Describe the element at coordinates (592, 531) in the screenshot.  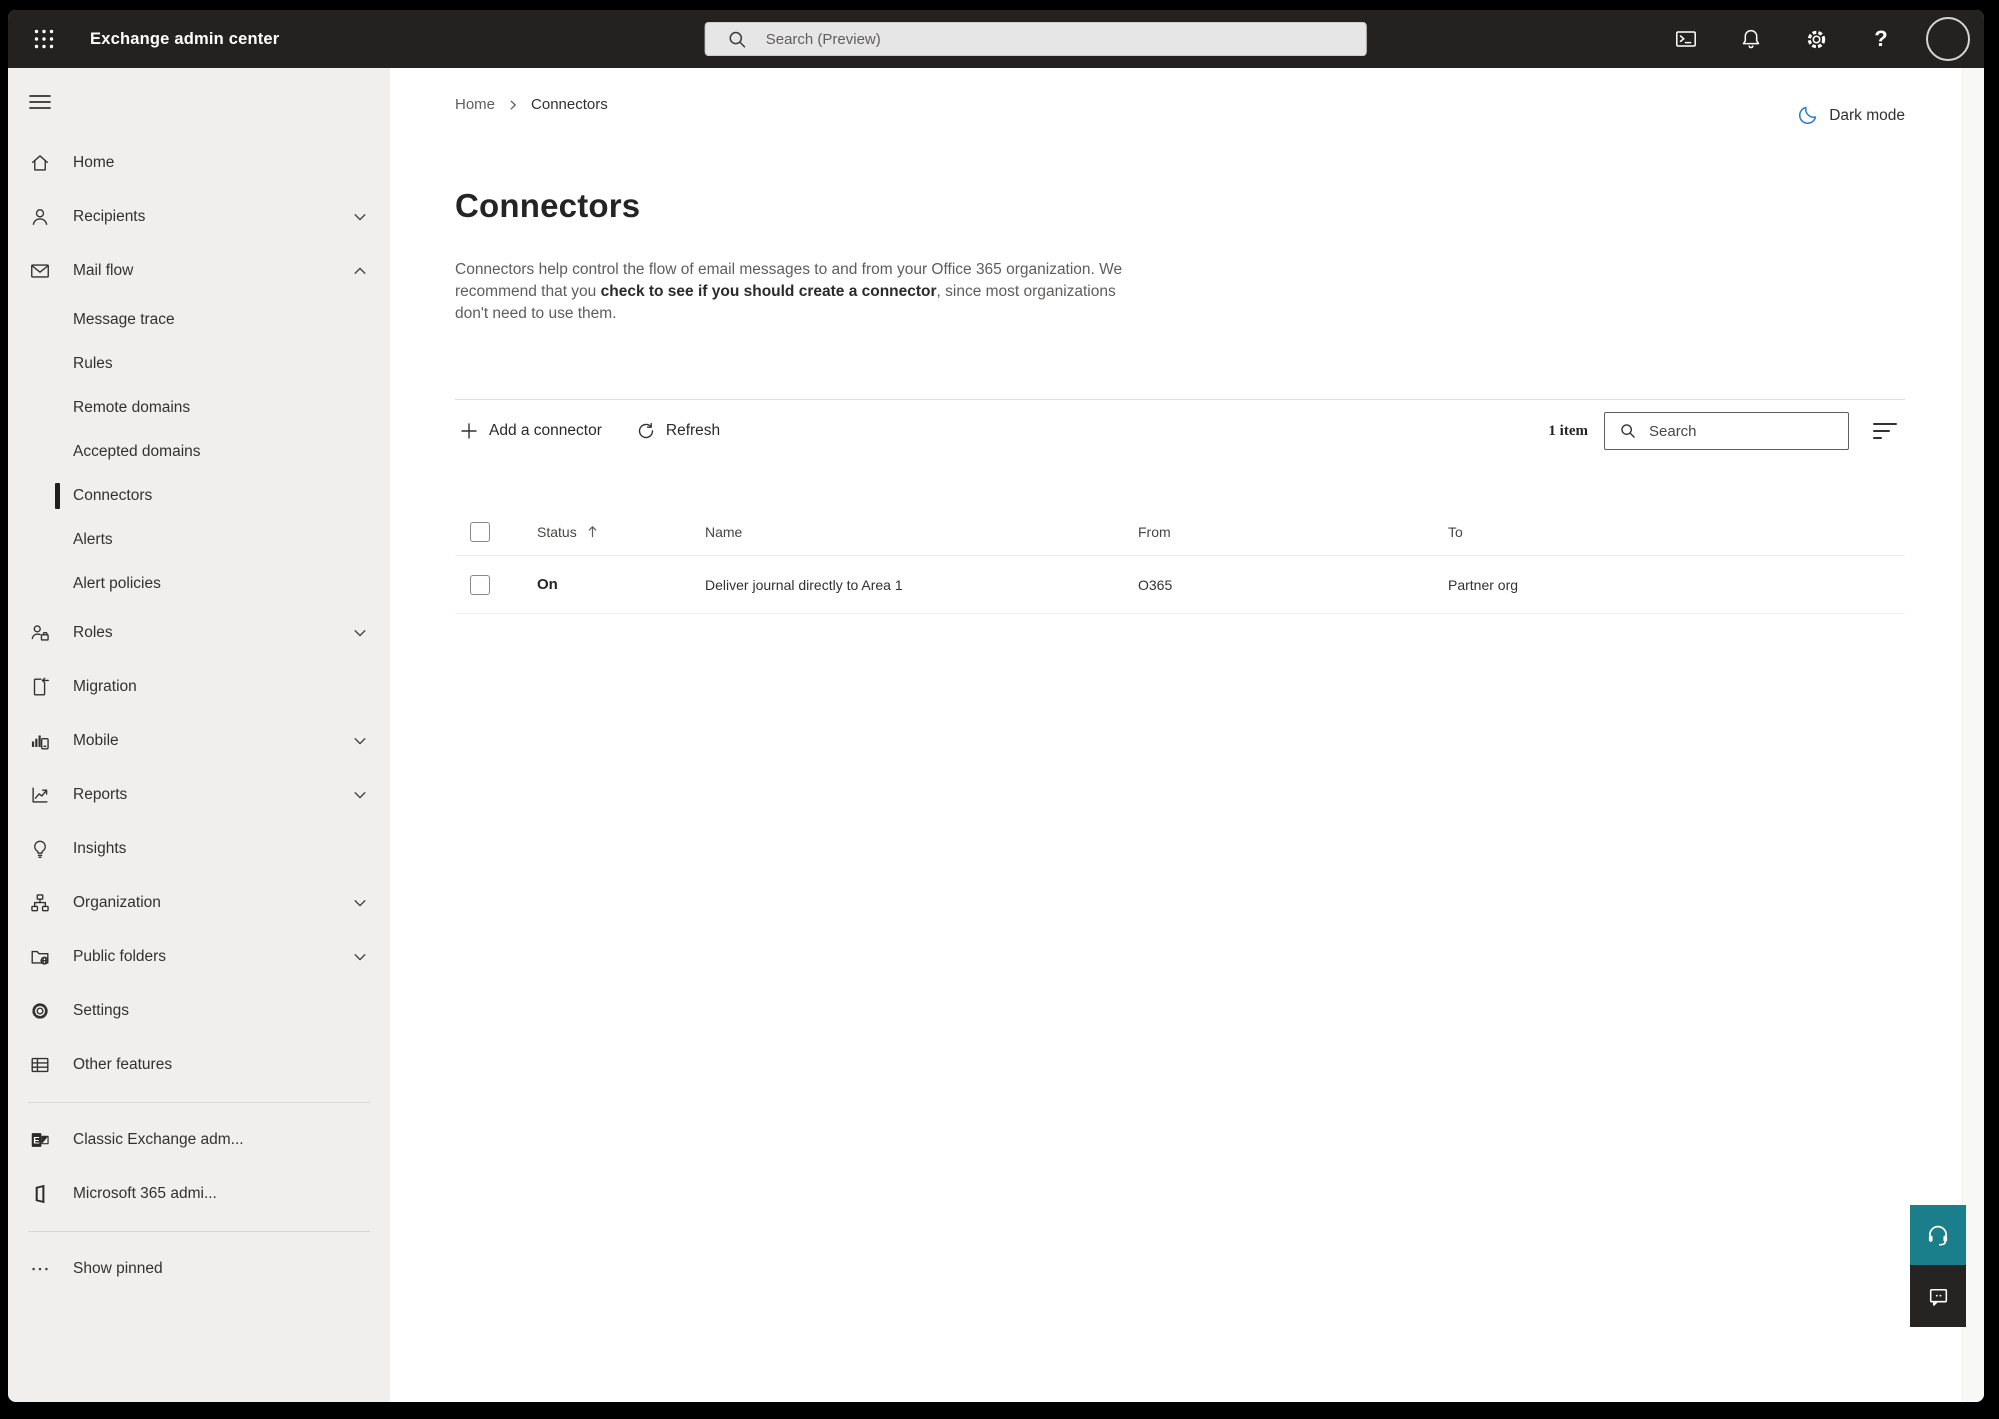
I see `sort-ascending-icon` at that location.